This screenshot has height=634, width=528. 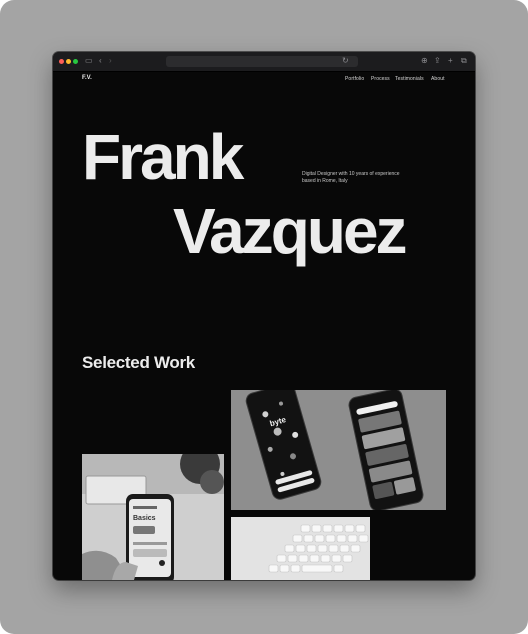 What do you see at coordinates (424, 61) in the screenshot?
I see `download-icon: ⊕` at bounding box center [424, 61].